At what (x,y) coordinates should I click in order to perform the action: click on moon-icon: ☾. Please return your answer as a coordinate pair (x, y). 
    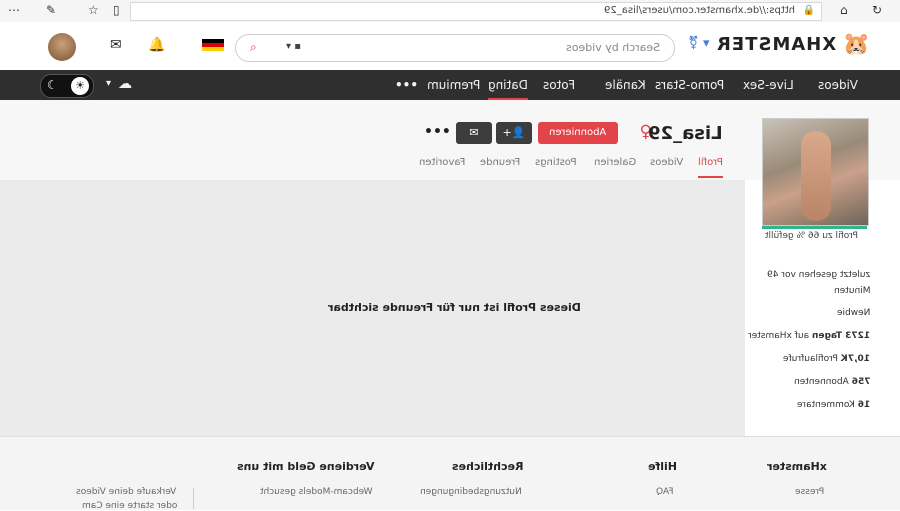
    Looking at the image, I should click on (52, 85).